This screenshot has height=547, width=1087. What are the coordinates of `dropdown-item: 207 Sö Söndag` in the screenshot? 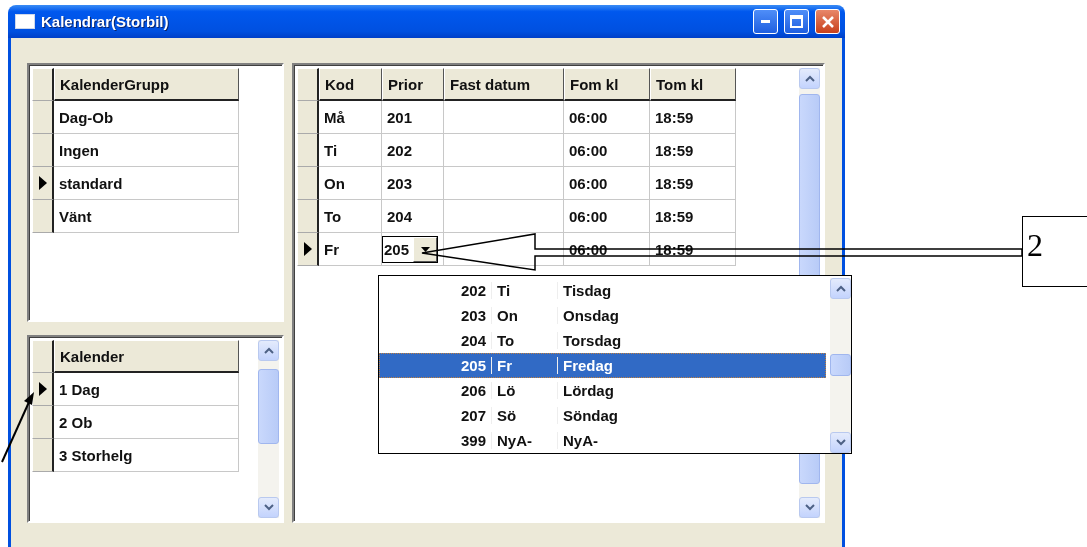 It's located at (602, 415).